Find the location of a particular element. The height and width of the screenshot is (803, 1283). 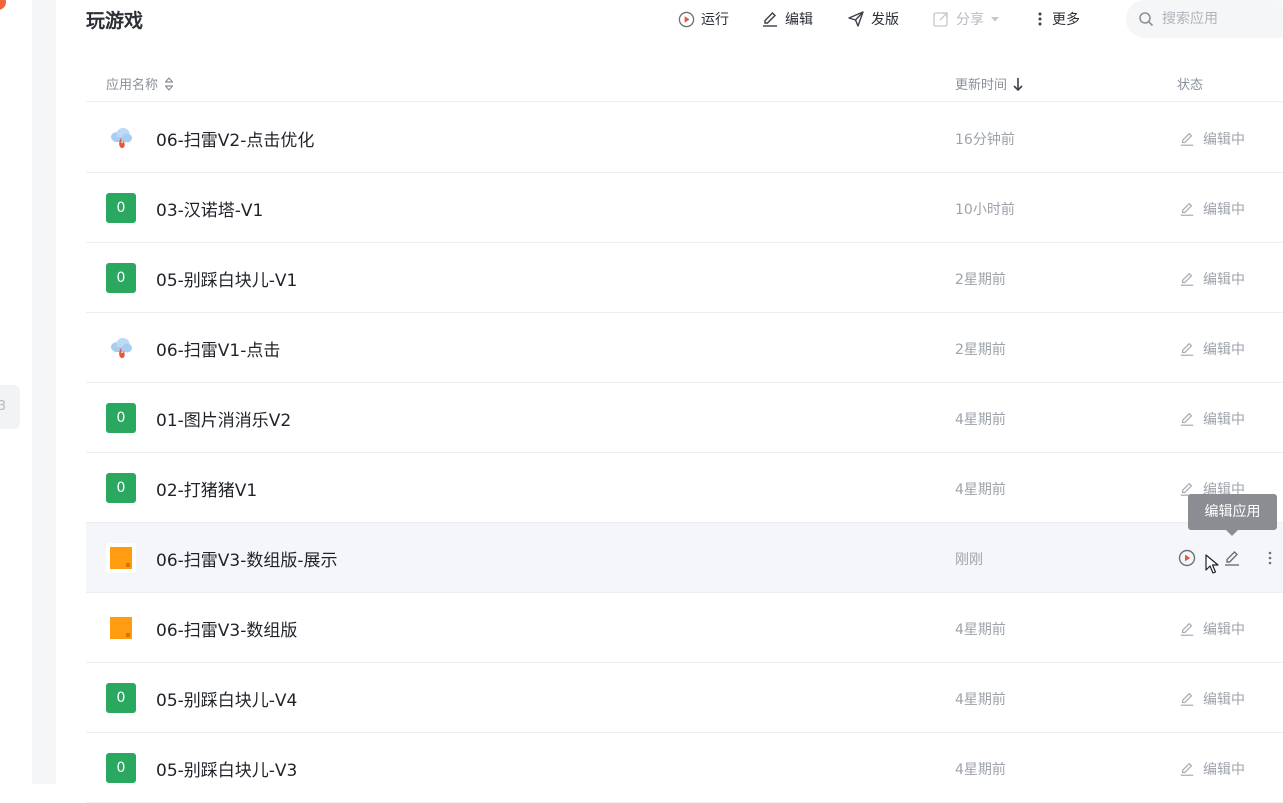

left-rail: 3 is located at coordinates (16, 392).